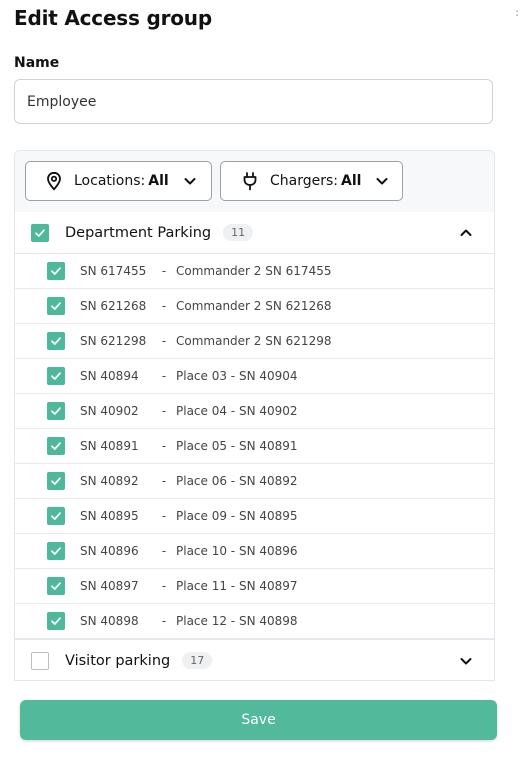  I want to click on charger-serial: SN 40897, so click(109, 586).